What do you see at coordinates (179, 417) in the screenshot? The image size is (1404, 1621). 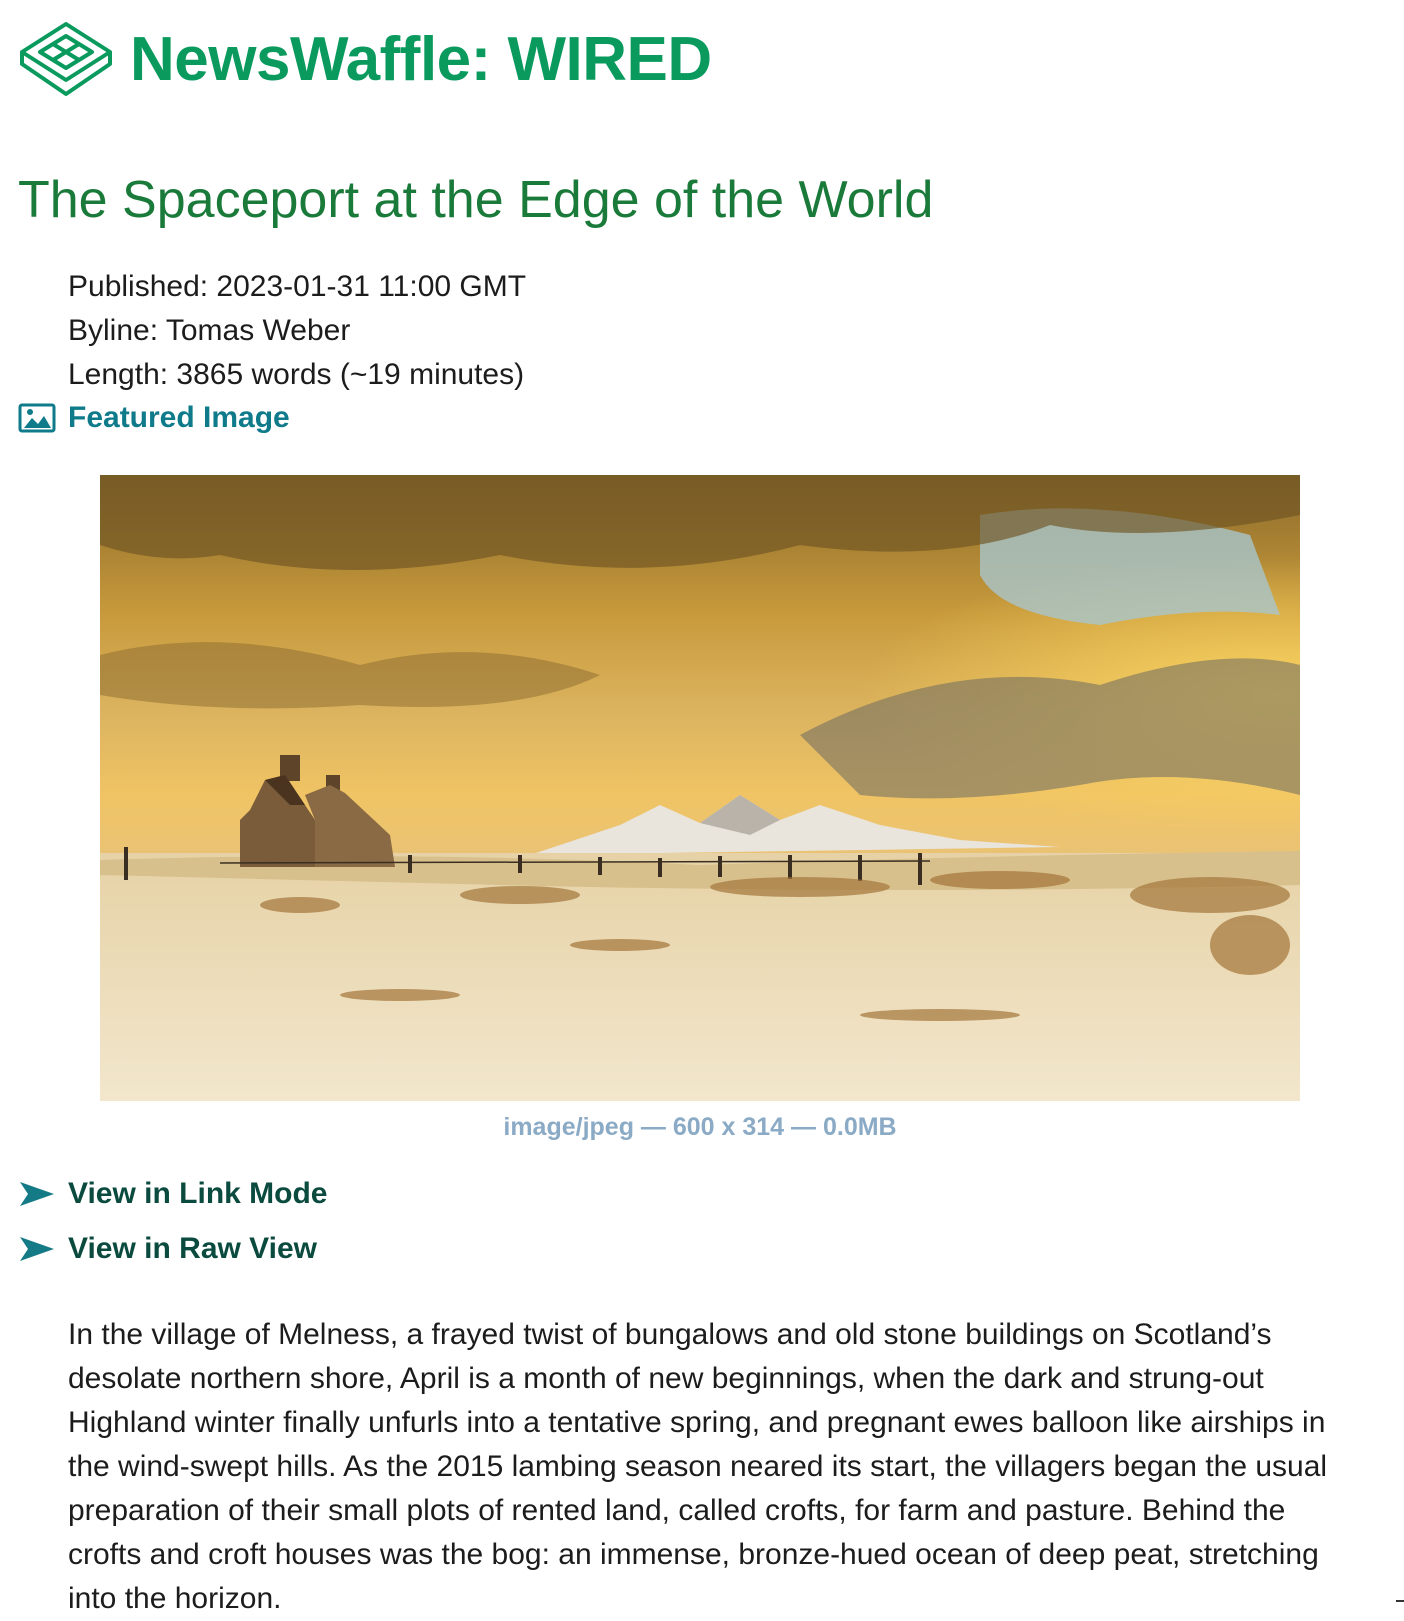 I see `featured-image-label: Featured Image` at bounding box center [179, 417].